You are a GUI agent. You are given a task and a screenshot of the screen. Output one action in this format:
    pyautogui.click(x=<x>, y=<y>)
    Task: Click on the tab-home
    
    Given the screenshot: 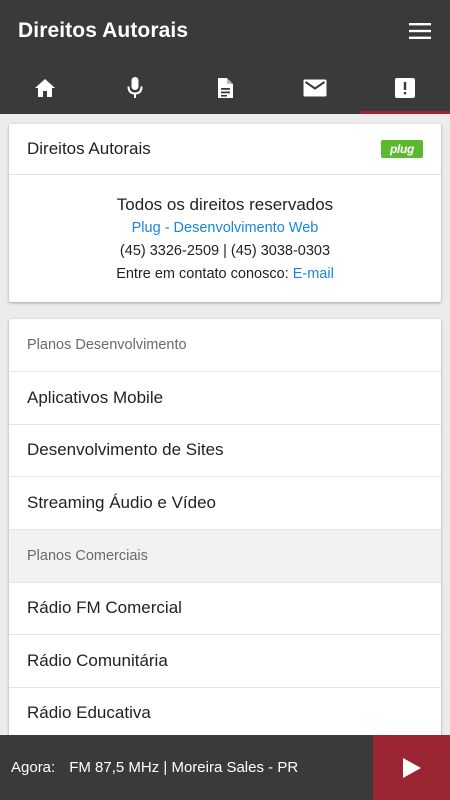 What is the action you would take?
    pyautogui.click(x=45, y=87)
    